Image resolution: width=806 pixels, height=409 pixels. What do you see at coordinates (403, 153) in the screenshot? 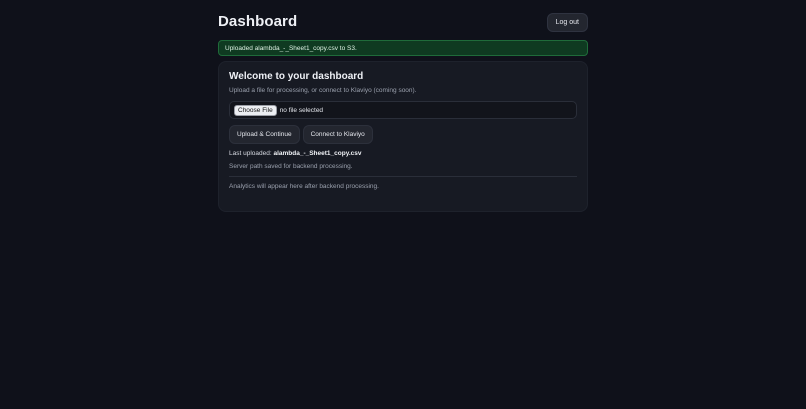
I see `last-uploaded: Last uploaded: alambda_-_Sheet1_copy.csv` at bounding box center [403, 153].